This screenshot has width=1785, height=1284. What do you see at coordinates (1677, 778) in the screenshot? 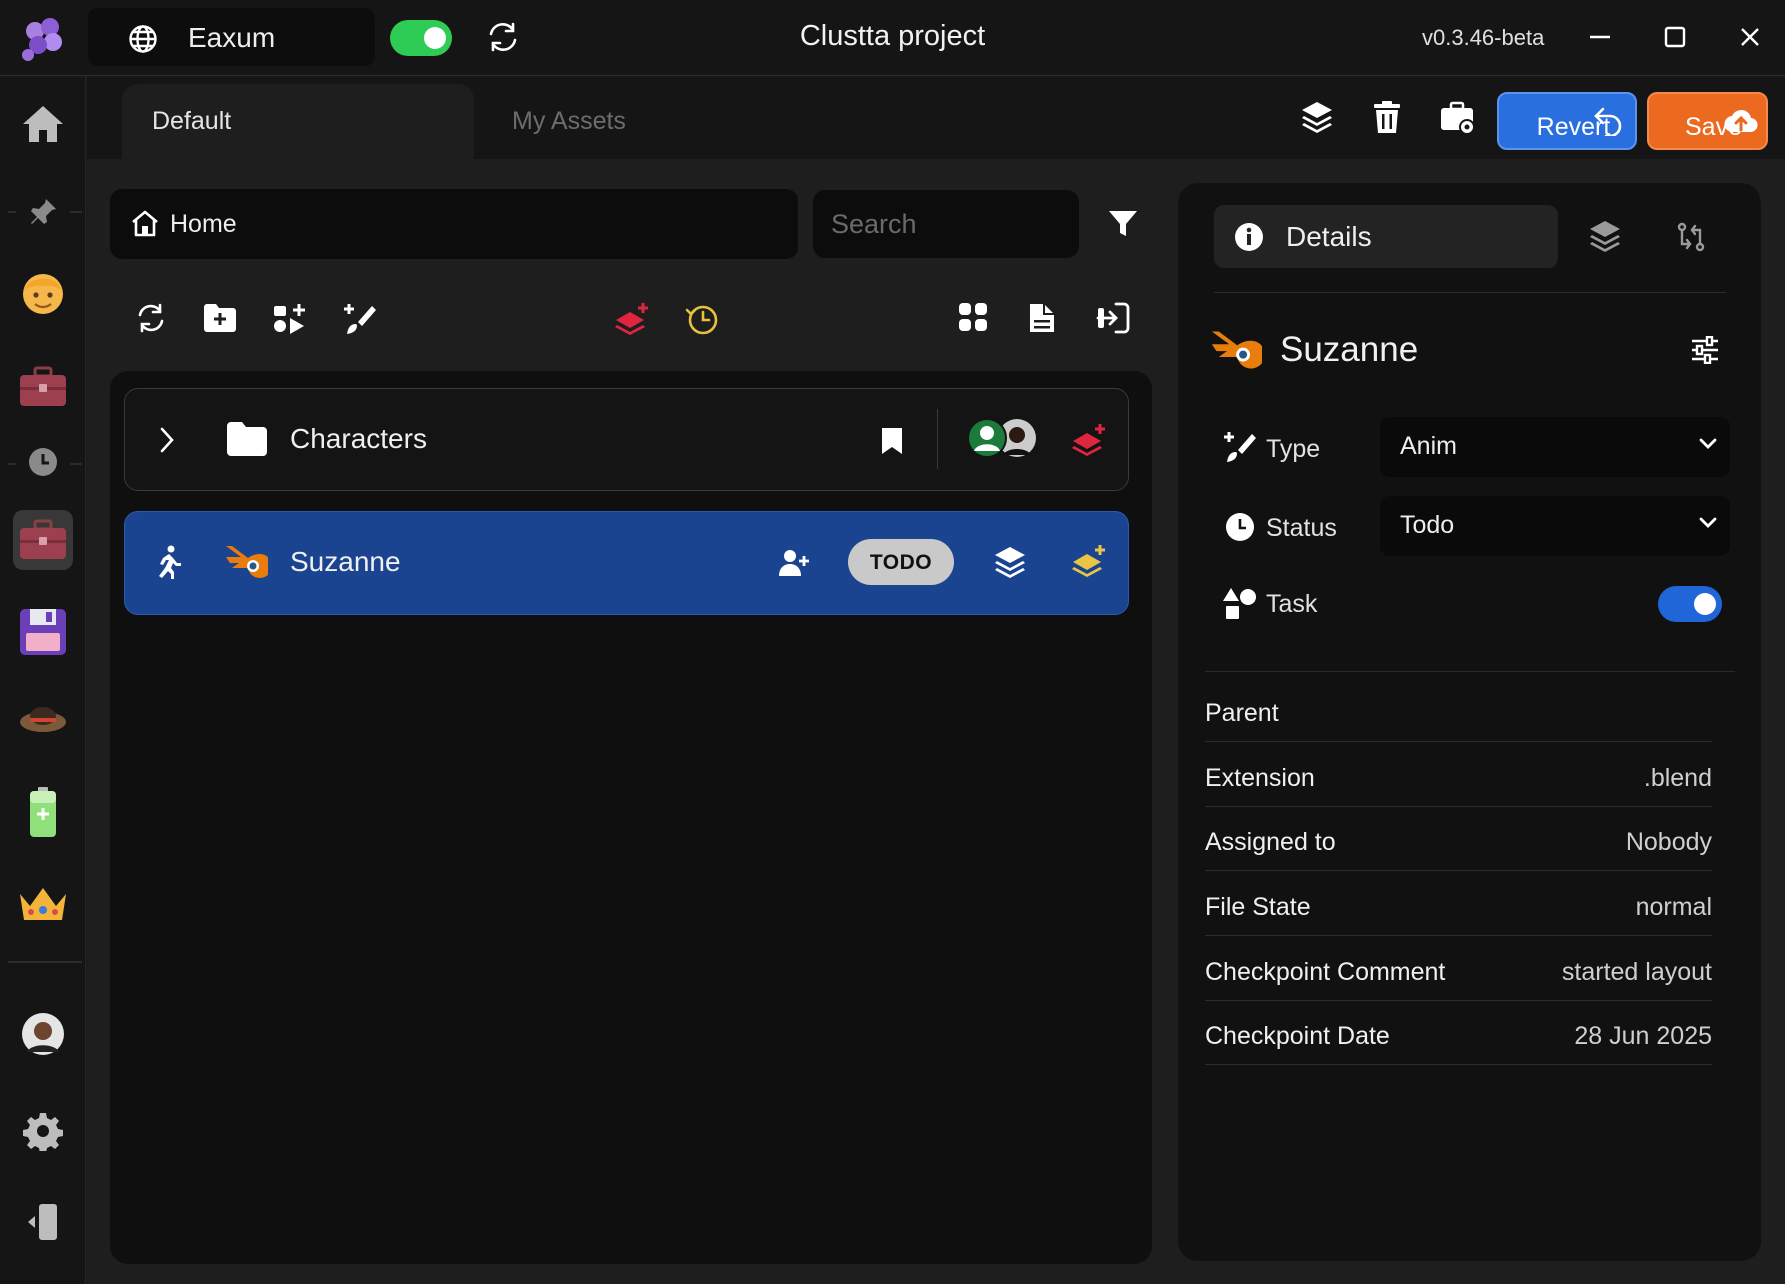
I see `info-value: .blend` at bounding box center [1677, 778].